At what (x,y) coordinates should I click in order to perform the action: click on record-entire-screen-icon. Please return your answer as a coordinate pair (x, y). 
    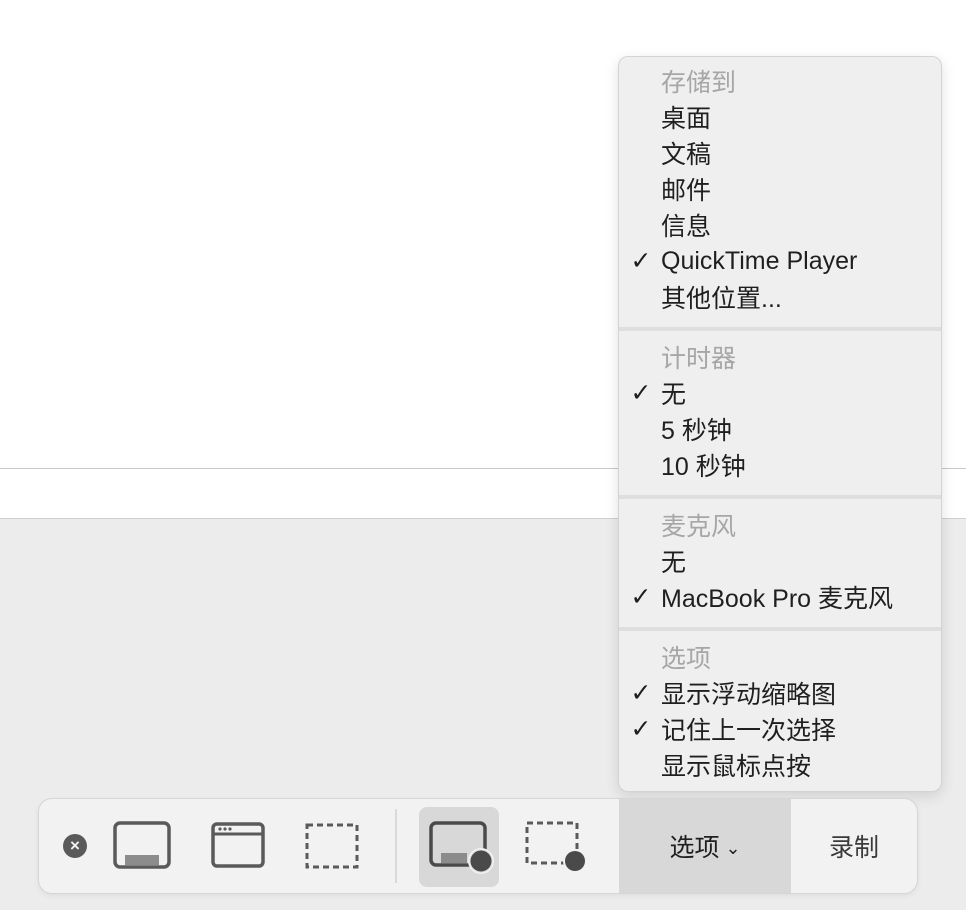
    Looking at the image, I should click on (461, 847).